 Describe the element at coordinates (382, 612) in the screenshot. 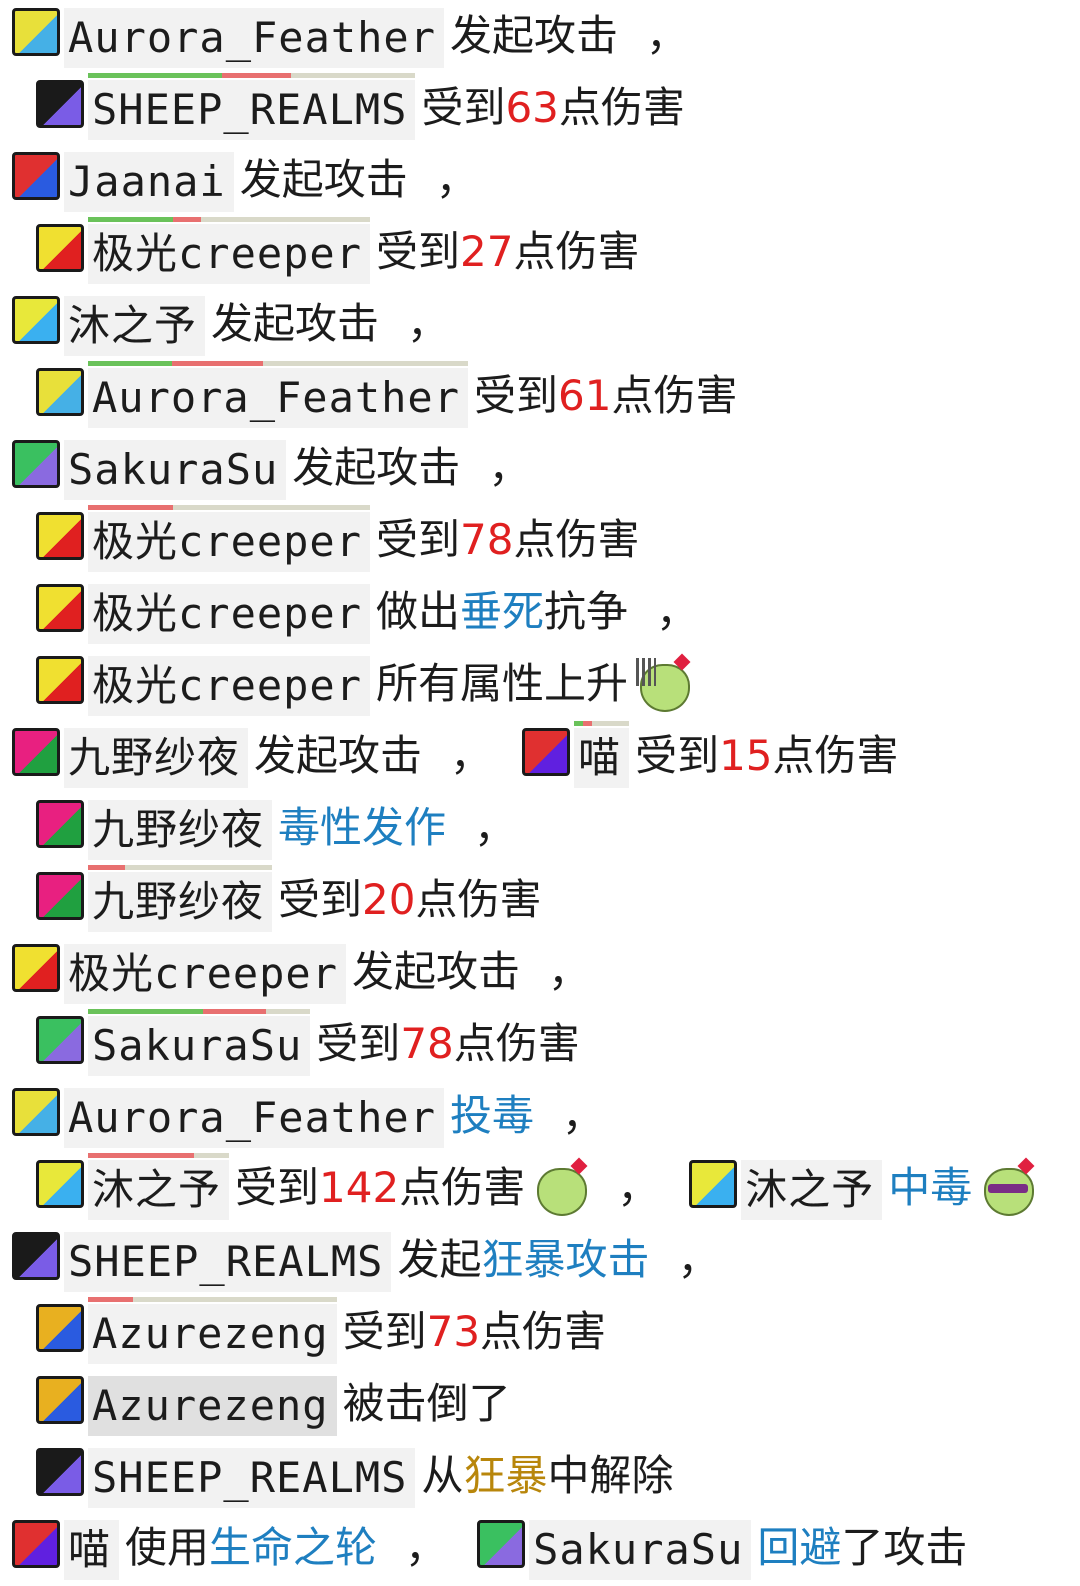

I see `log-line: 极光creeper 做出 垂死 抗争 ，` at that location.